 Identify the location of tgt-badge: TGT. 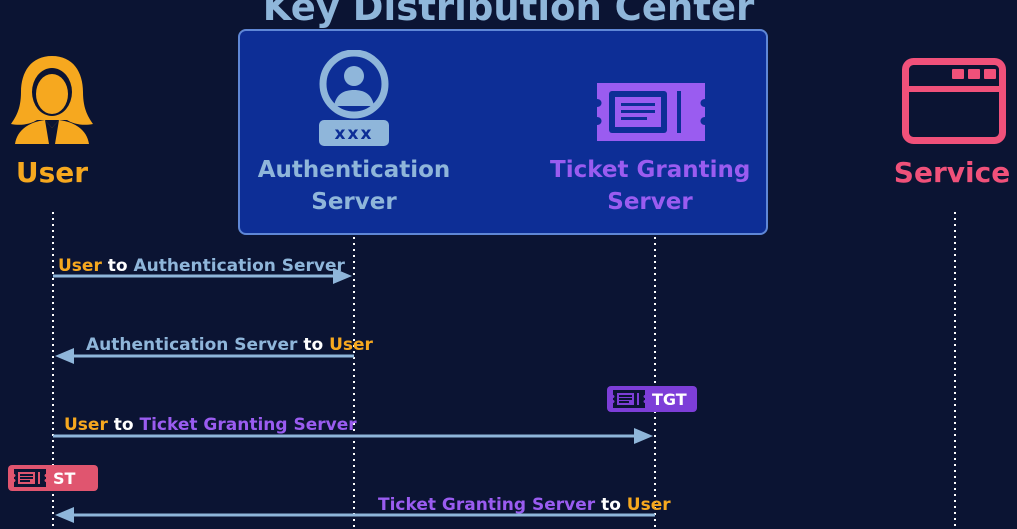
(652, 399).